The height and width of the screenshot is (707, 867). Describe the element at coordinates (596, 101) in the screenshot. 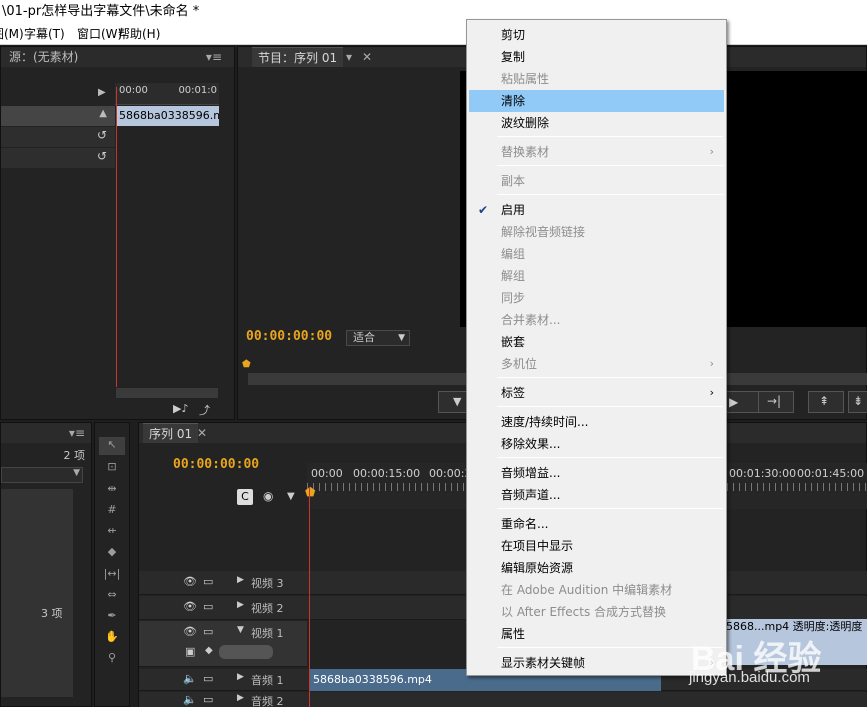

I see `menu-item-clear: 清除` at that location.